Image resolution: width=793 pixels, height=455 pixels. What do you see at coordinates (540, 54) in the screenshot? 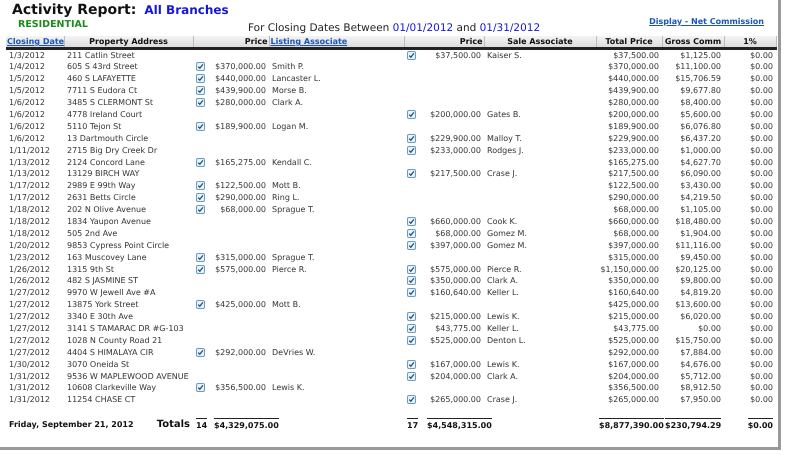
I see `table-cell: Kaiser S.` at bounding box center [540, 54].